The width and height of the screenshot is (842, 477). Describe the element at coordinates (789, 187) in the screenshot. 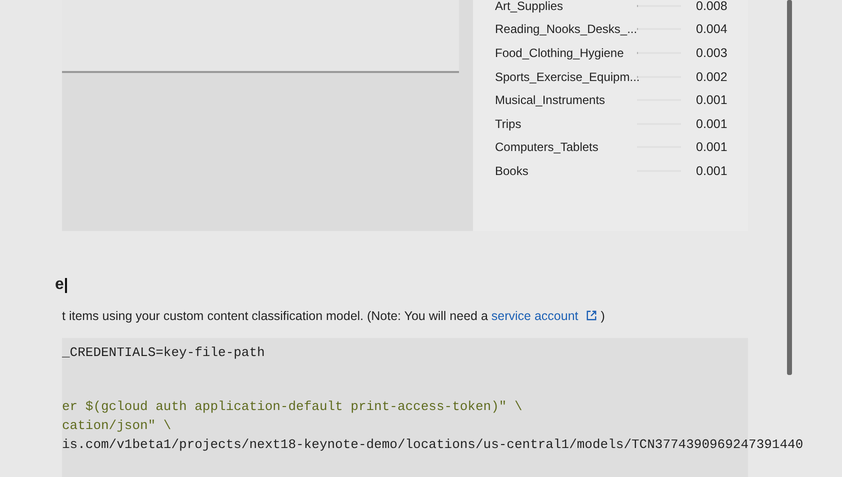

I see `scrollbar-thumb` at that location.